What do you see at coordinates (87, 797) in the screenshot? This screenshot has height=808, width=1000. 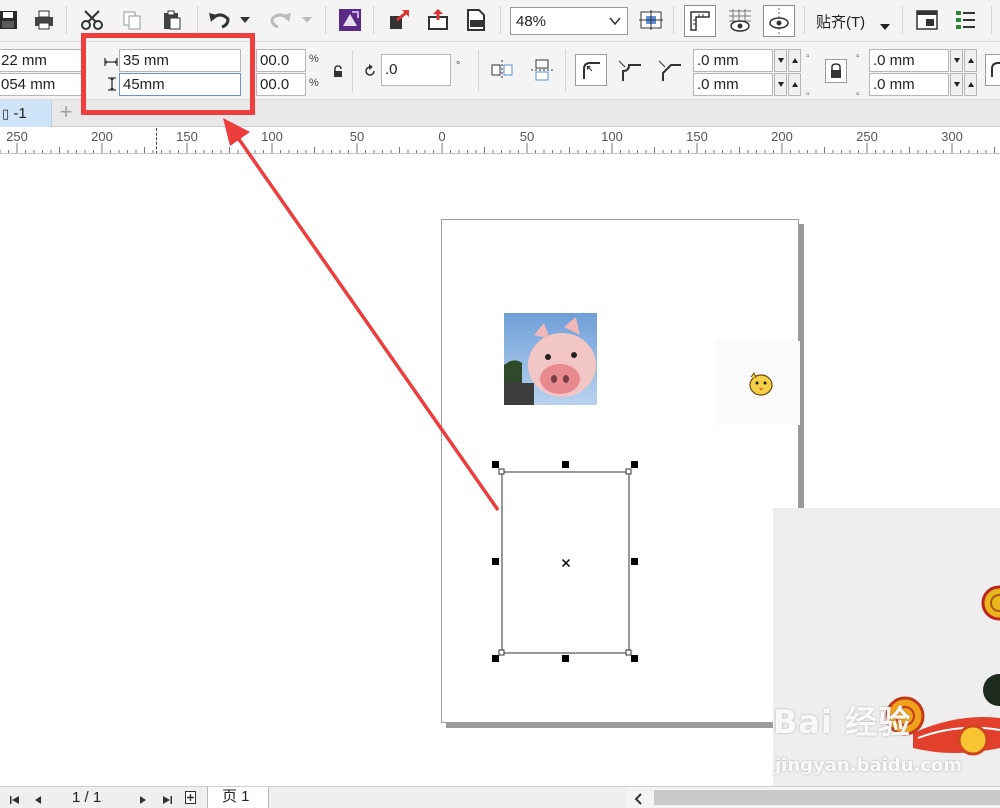 I see `page-indicator: 1 / 1` at bounding box center [87, 797].